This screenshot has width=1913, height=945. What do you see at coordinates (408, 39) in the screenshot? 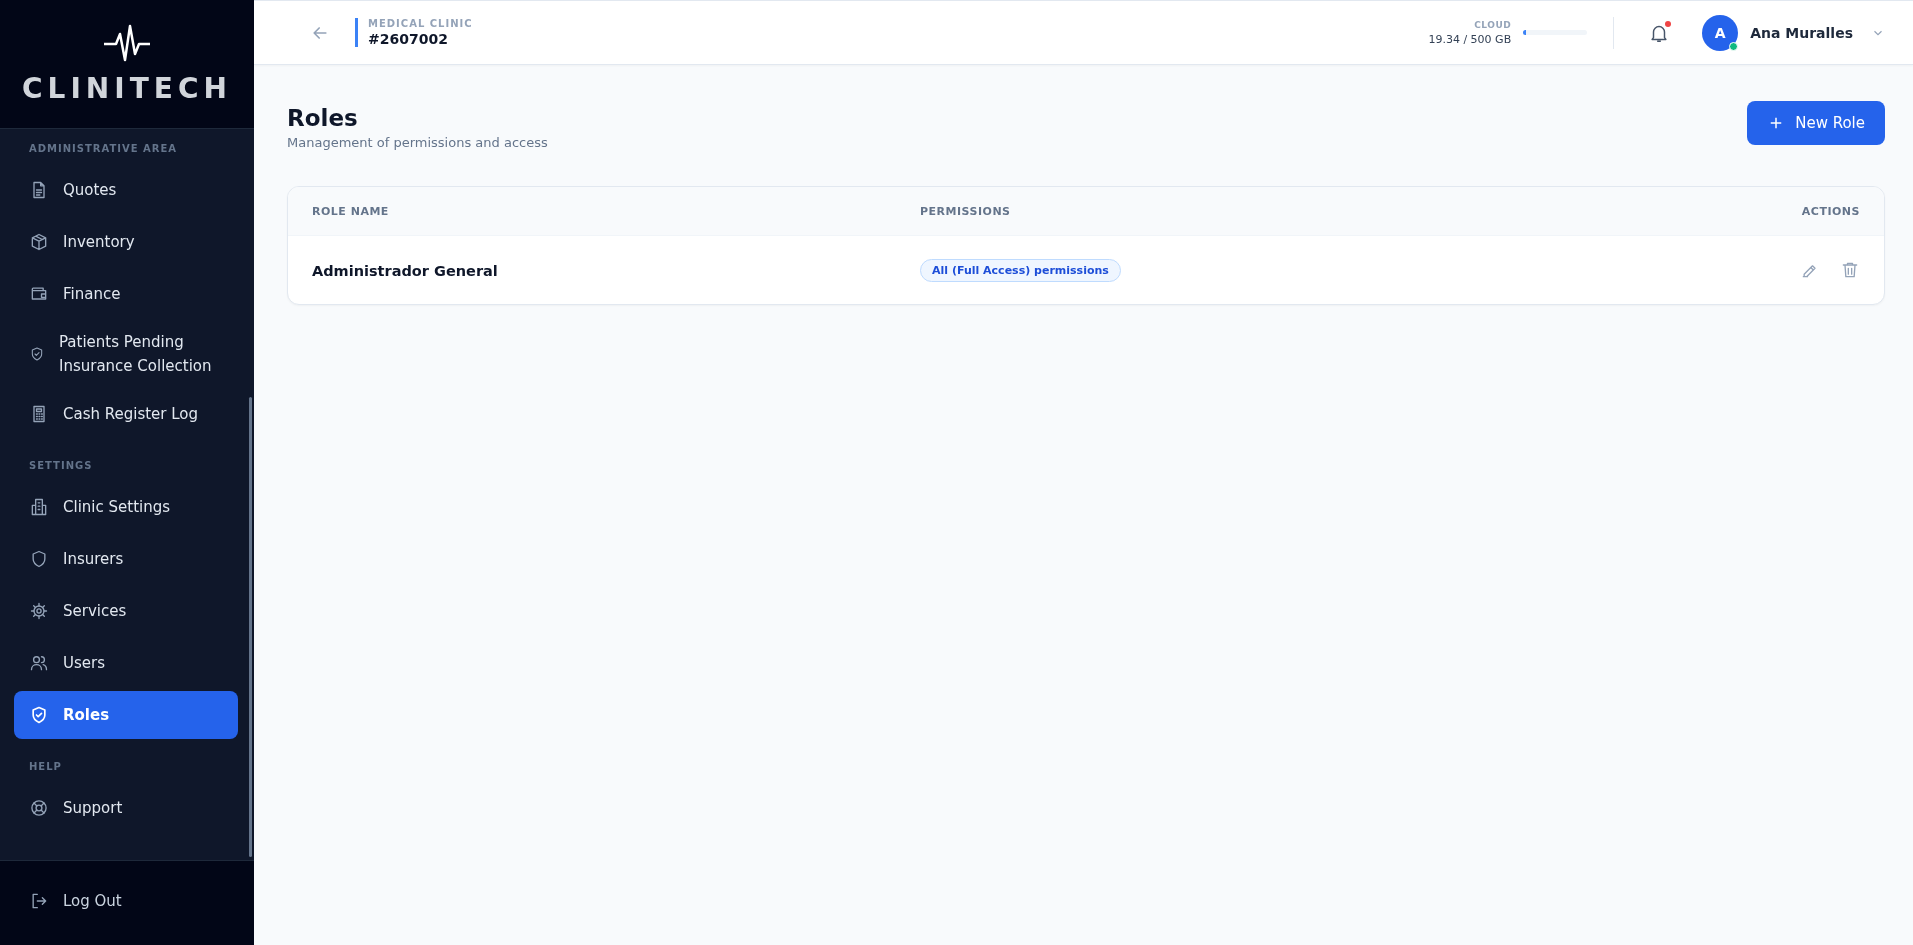
I see `clinic-id: #2607002` at bounding box center [408, 39].